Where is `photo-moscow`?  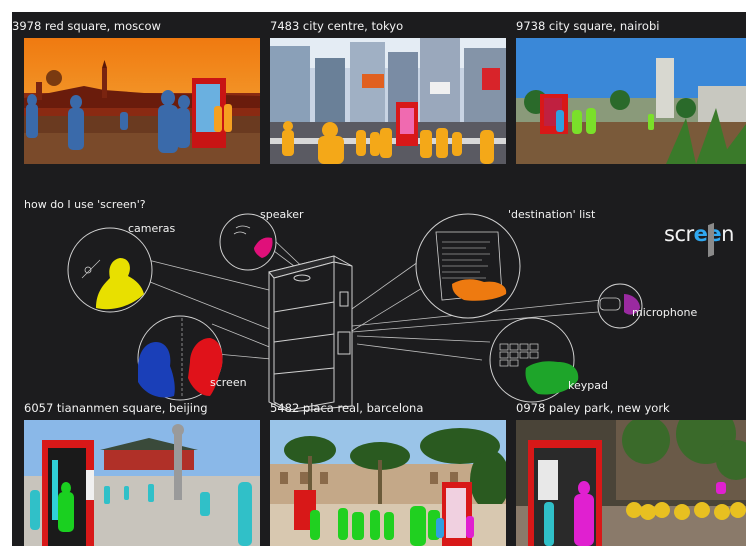 photo-moscow is located at coordinates (142, 101).